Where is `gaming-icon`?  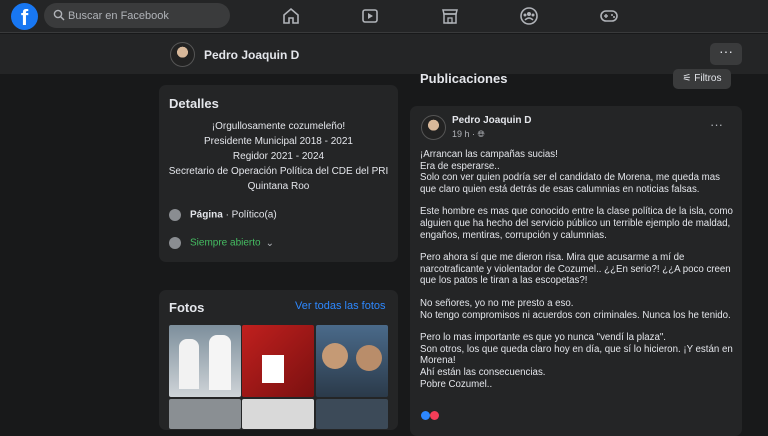 gaming-icon is located at coordinates (609, 16).